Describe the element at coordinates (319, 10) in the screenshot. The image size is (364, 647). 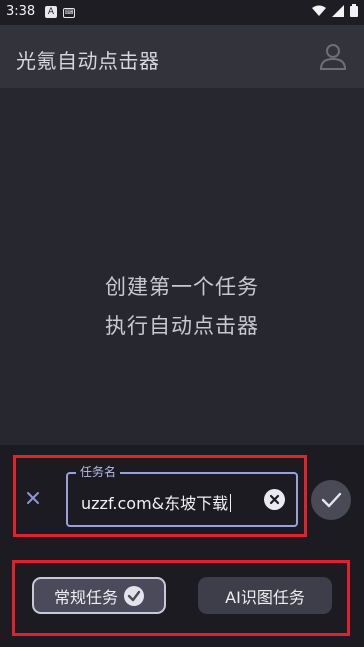
I see `wifi-icon` at that location.